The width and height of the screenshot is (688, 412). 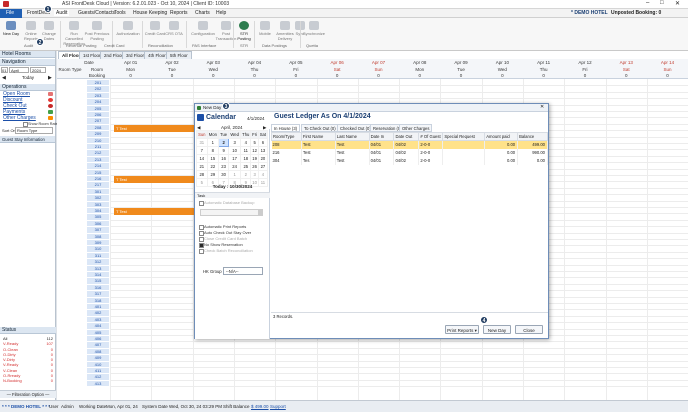 I want to click on credit-card-icon, so click(x=155, y=25).